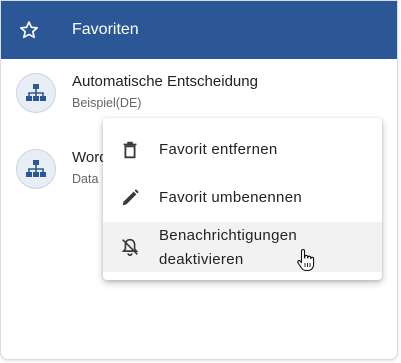 This screenshot has height=363, width=401. What do you see at coordinates (228, 235) in the screenshot?
I see `disable-notifications-label-line1: Benachrichtigungen` at bounding box center [228, 235].